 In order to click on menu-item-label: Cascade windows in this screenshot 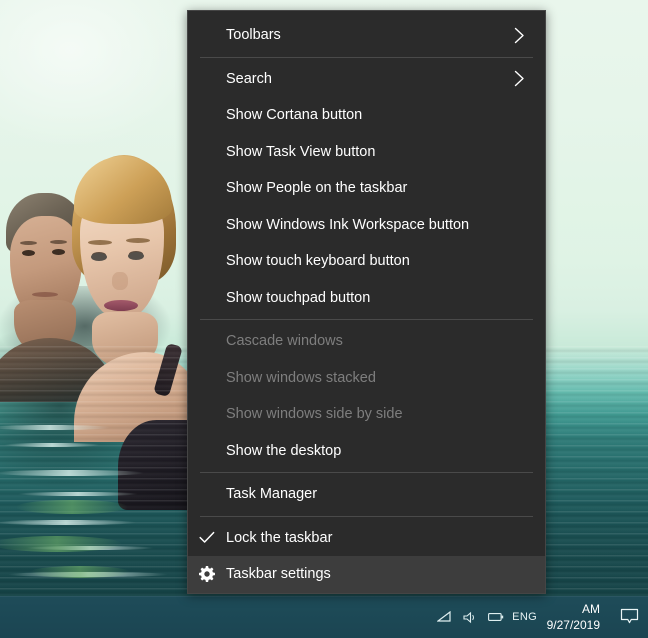, I will do `click(284, 341)`.